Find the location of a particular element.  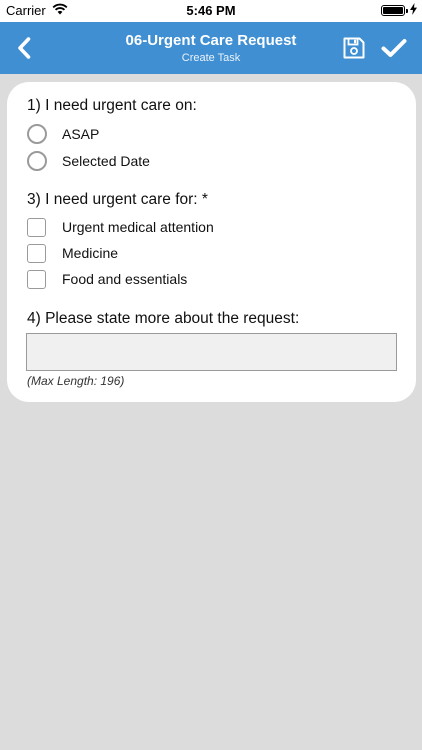

radio-option-asap: ASAP is located at coordinates (63, 134).